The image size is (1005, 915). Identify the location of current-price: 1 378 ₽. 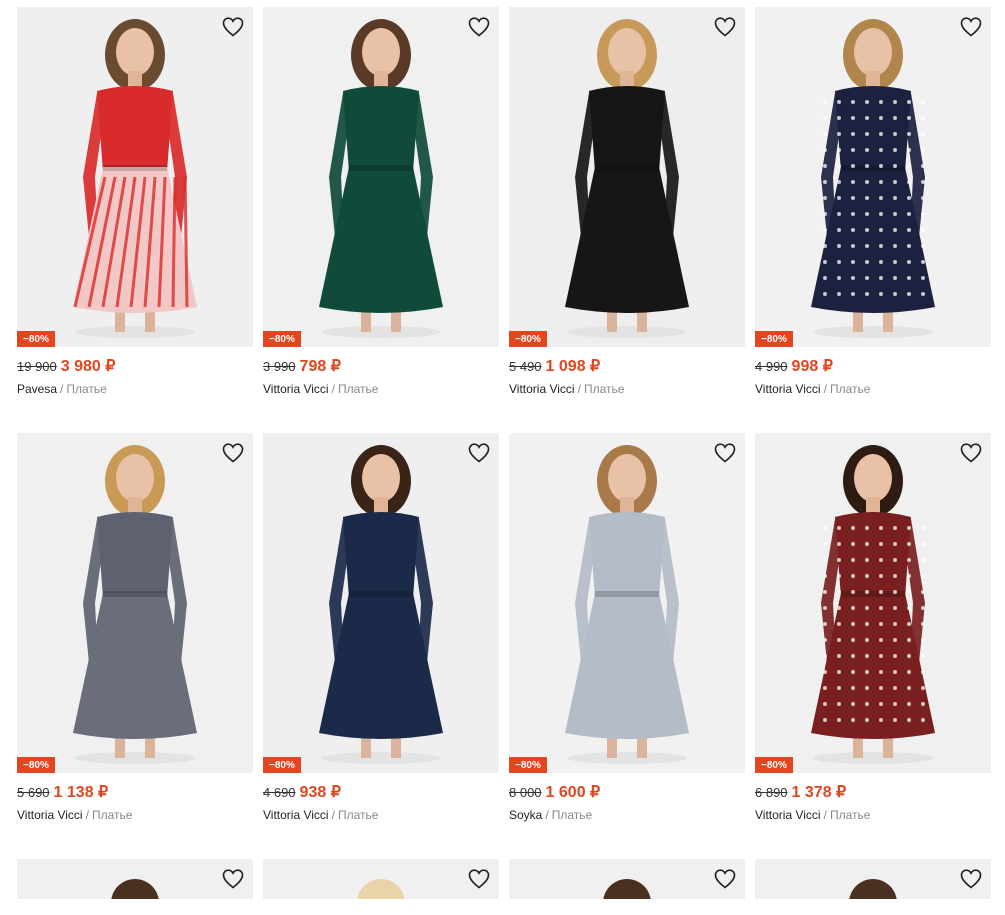
(819, 792).